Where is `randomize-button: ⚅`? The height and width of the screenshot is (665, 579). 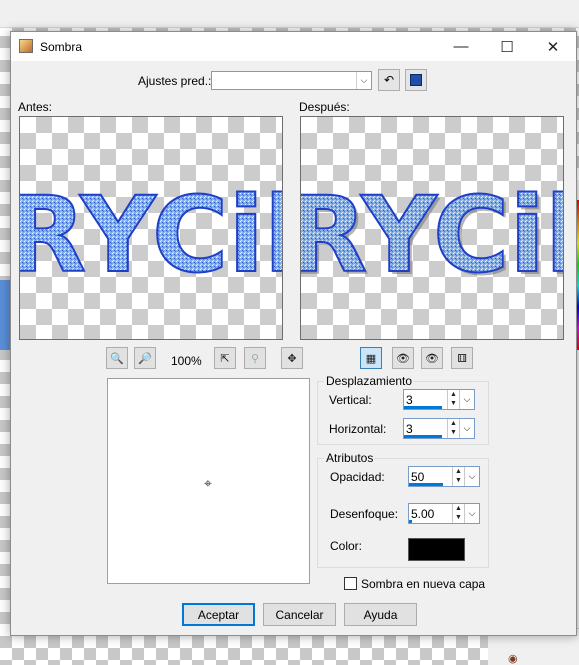
randomize-button: ⚅ is located at coordinates (462, 358).